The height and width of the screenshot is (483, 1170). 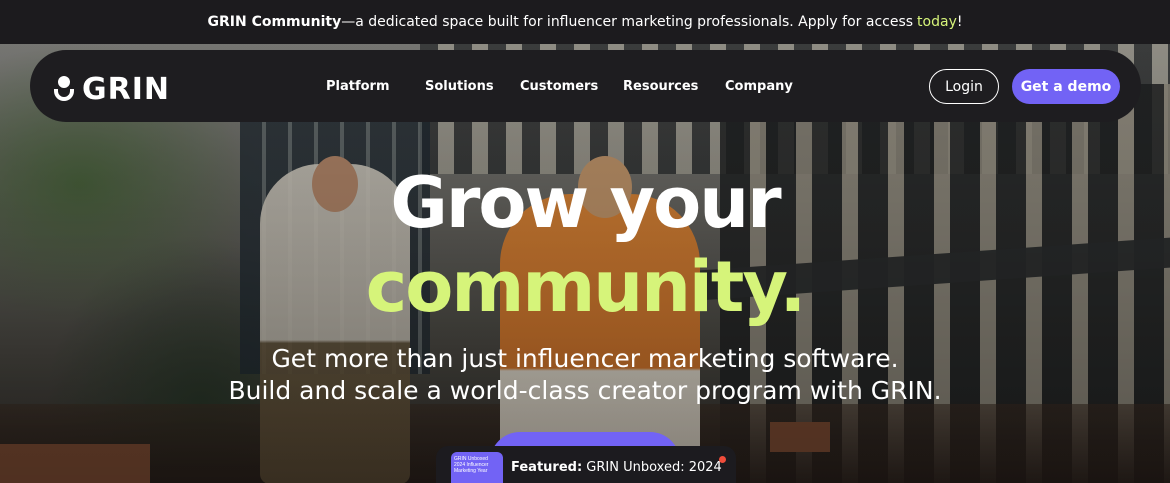 I want to click on announcement-suffix: !, so click(x=959, y=22).